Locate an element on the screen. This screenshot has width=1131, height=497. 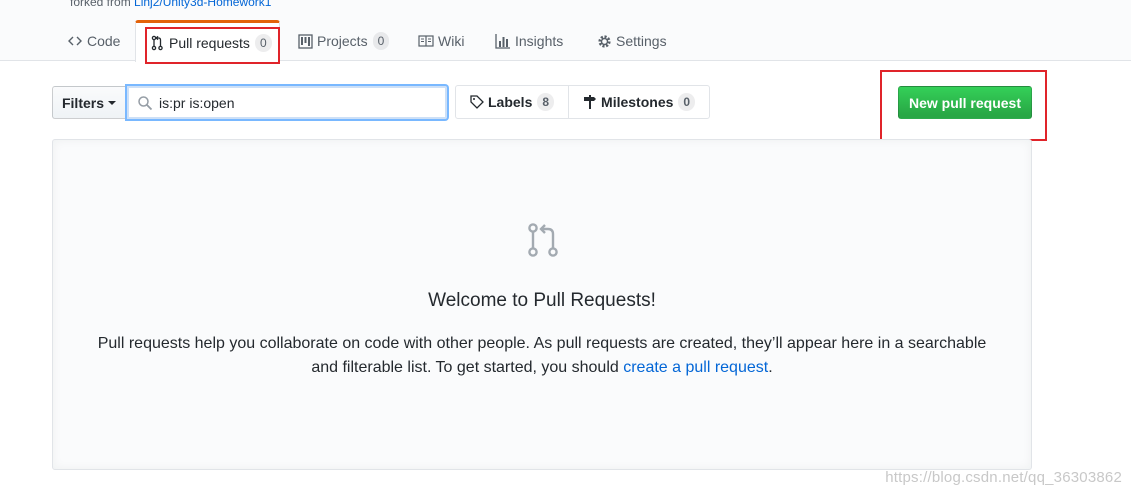
search-icon is located at coordinates (145, 103).